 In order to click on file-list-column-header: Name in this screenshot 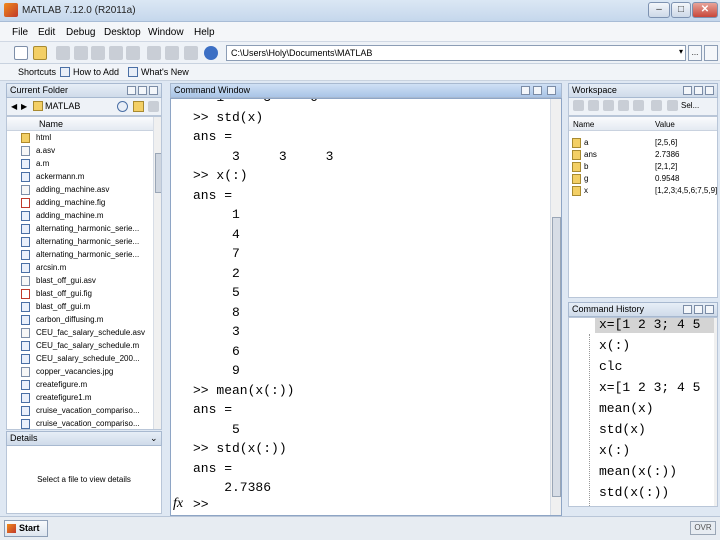, I will do `click(80, 124)`.